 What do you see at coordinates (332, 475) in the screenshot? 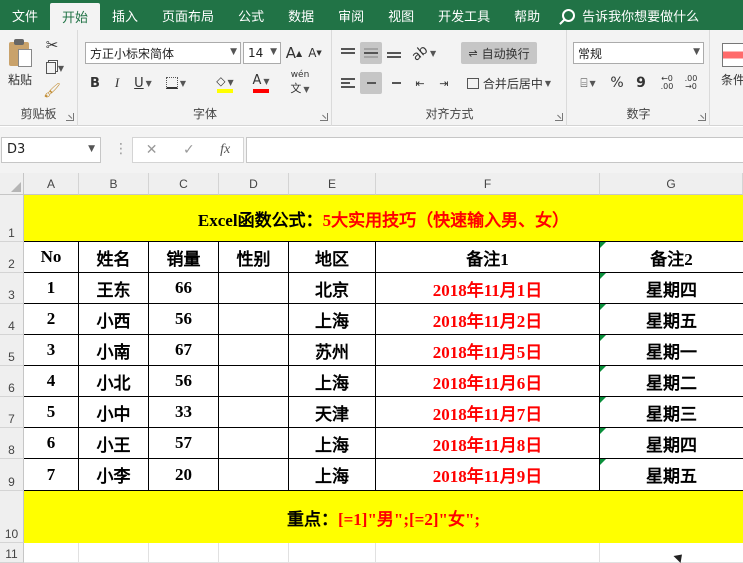
I see `cell-e9: 上海` at bounding box center [332, 475].